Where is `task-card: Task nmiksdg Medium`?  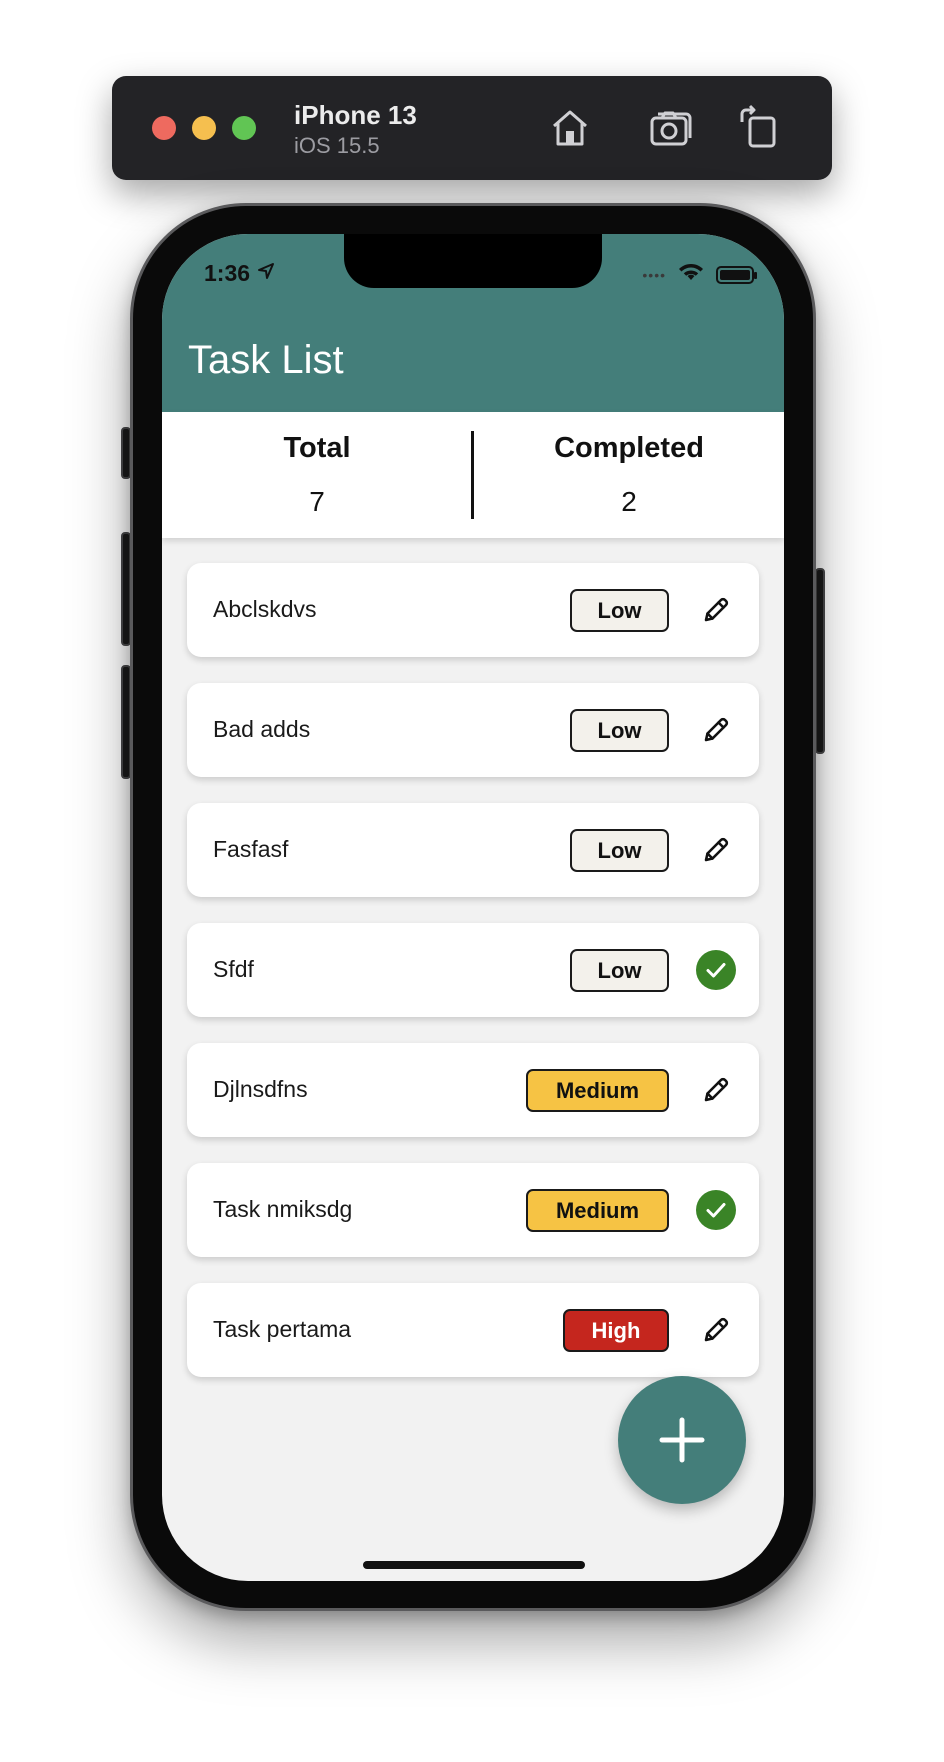 task-card: Task nmiksdg Medium is located at coordinates (473, 1210).